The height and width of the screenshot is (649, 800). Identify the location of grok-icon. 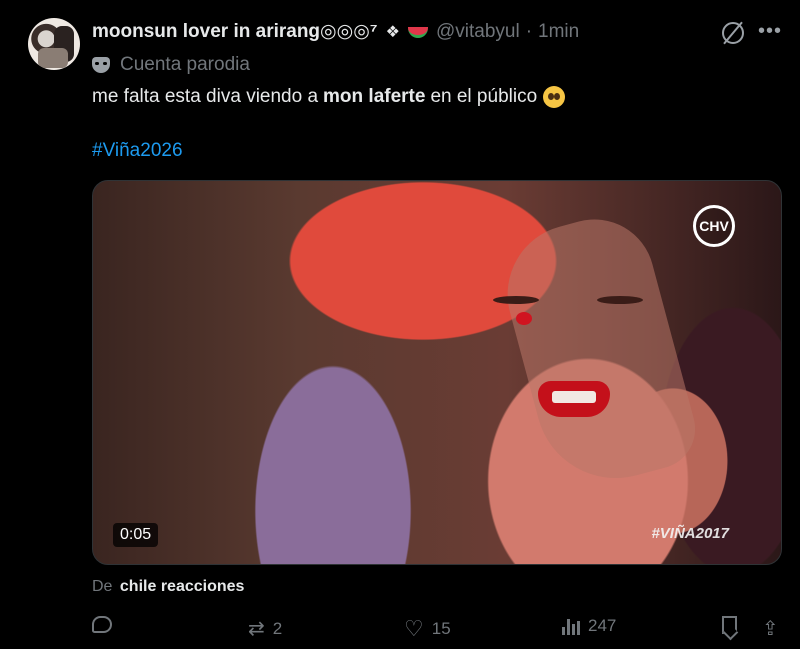
(733, 33).